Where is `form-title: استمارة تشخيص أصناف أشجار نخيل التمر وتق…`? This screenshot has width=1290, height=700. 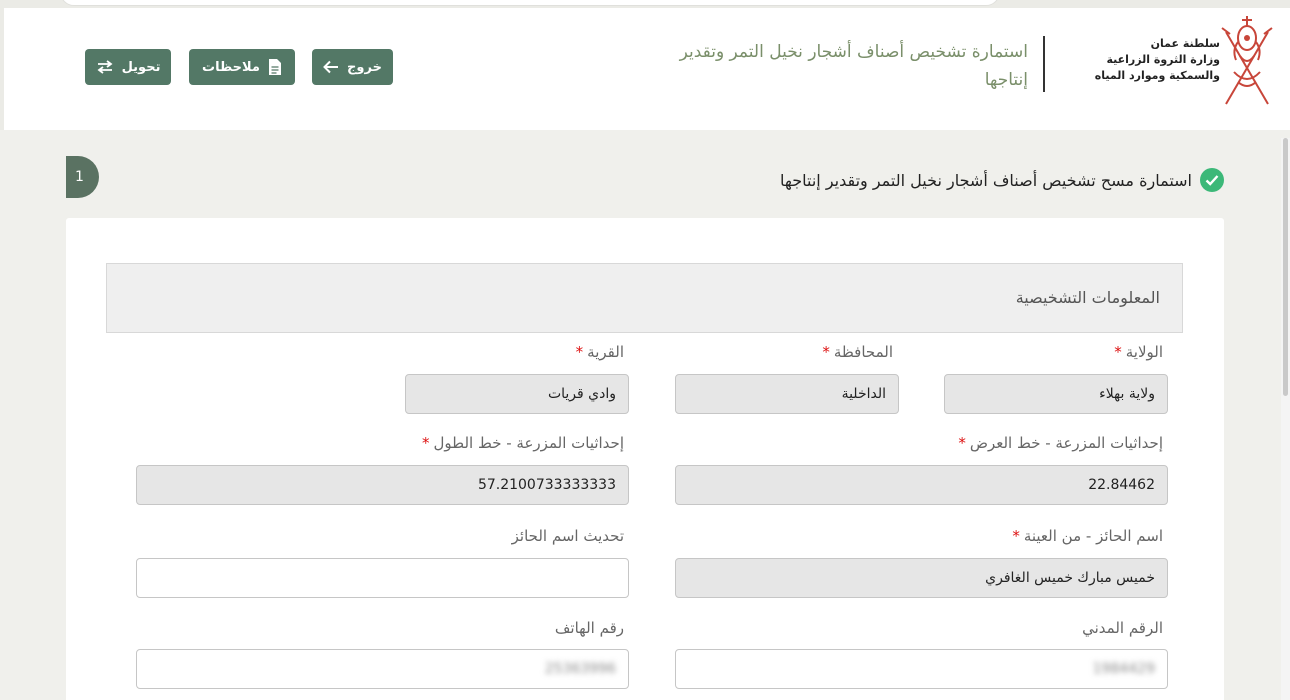 form-title: استمارة تشخيص أصناف أشجار نخيل التمر وتق… is located at coordinates (853, 66).